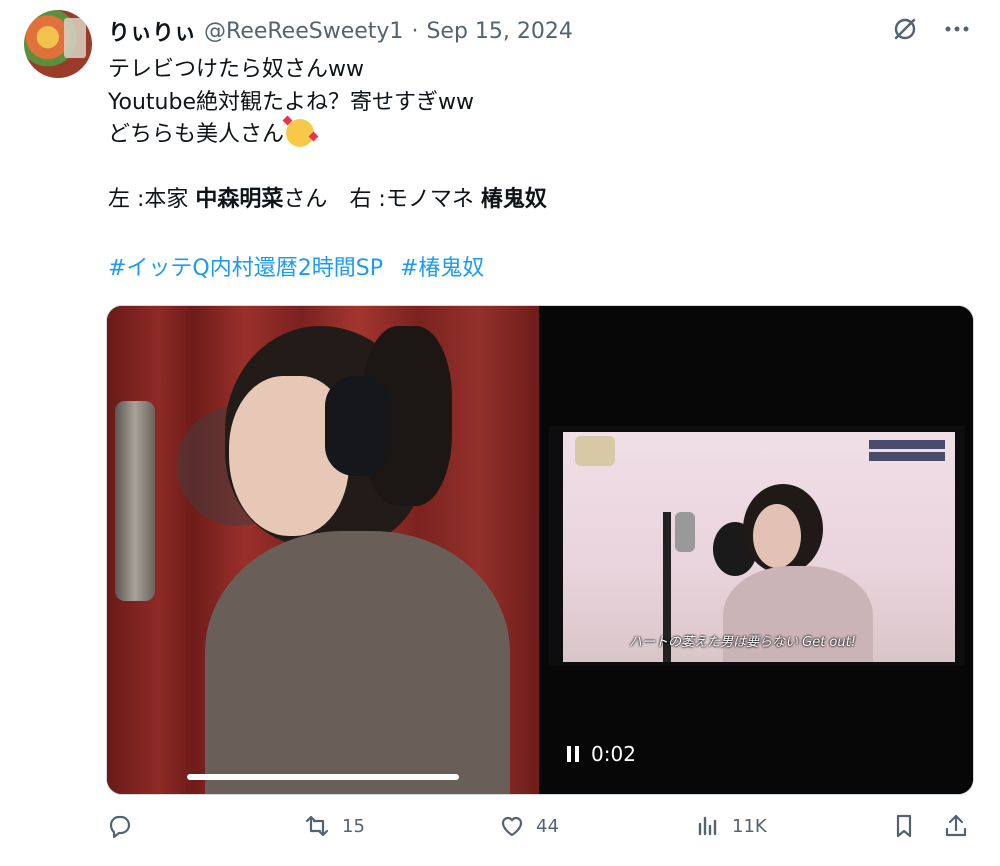 The image size is (1000, 866). Describe the element at coordinates (236, 69) in the screenshot. I see `tweet-line-1: テレビつけたら奴さんww` at that location.